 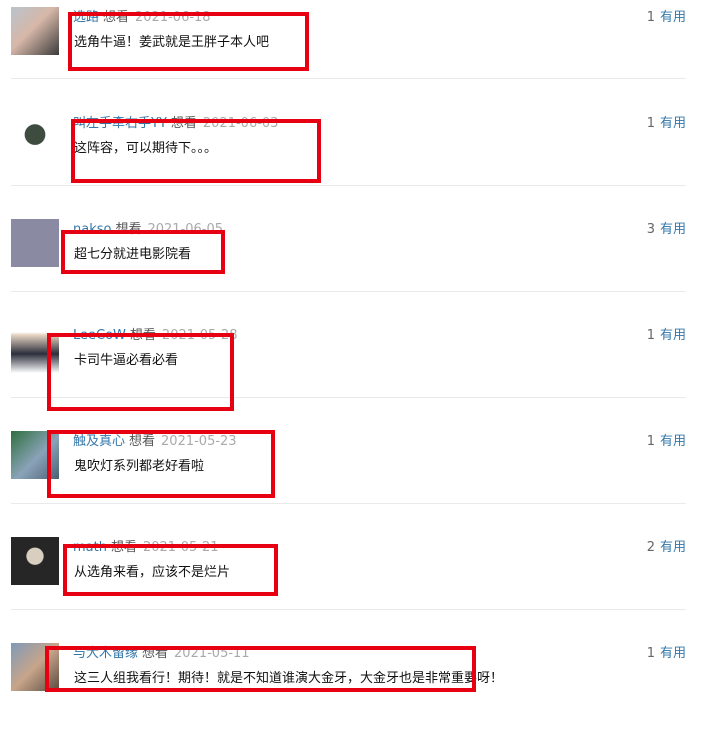 I want to click on vote-area: 3 有用, so click(x=666, y=230).